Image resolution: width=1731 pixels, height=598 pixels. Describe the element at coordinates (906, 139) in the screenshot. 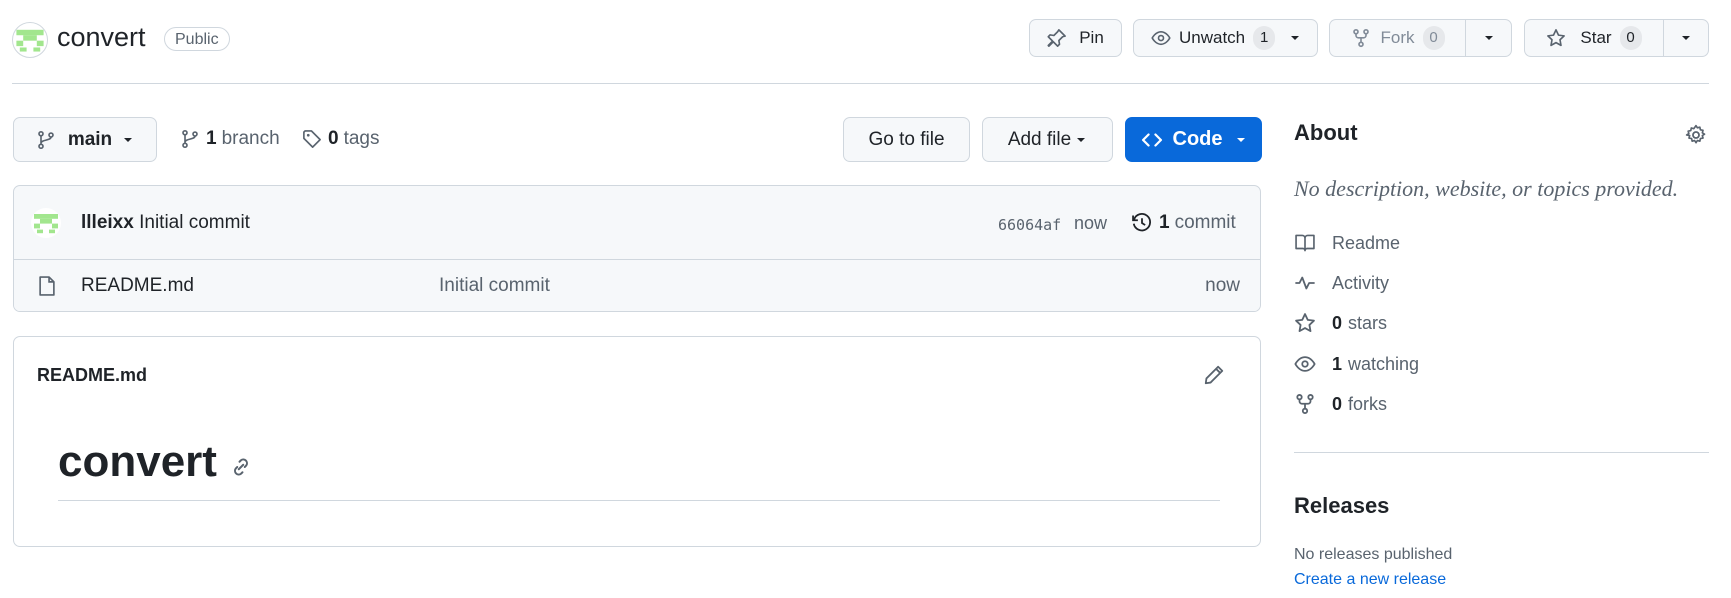

I see `go-to-file-button: Go to file` at that location.